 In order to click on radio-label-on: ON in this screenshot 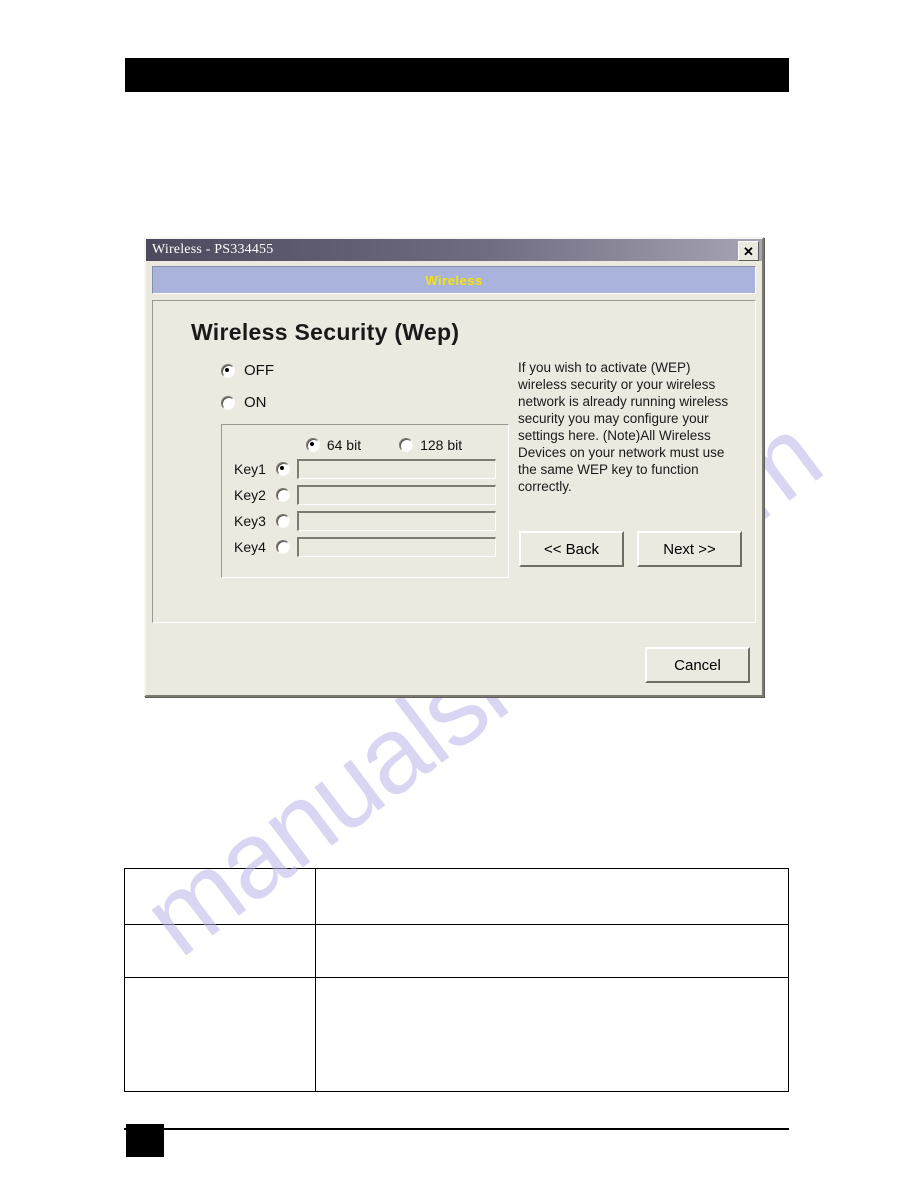, I will do `click(255, 402)`.